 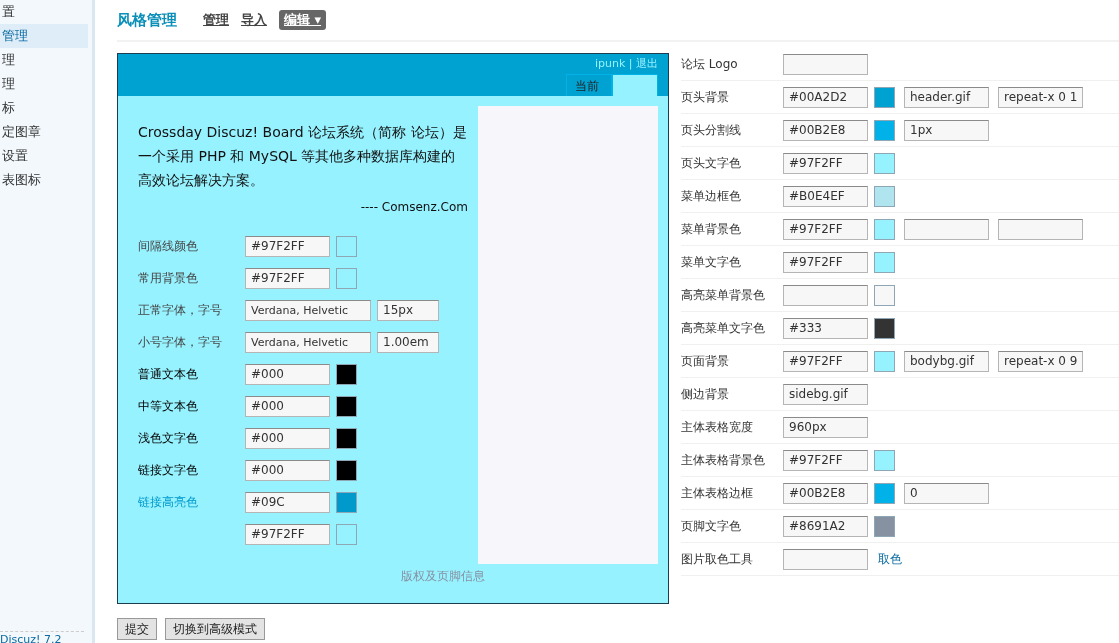 I want to click on text-field: #B0E4EF, so click(x=825, y=196).